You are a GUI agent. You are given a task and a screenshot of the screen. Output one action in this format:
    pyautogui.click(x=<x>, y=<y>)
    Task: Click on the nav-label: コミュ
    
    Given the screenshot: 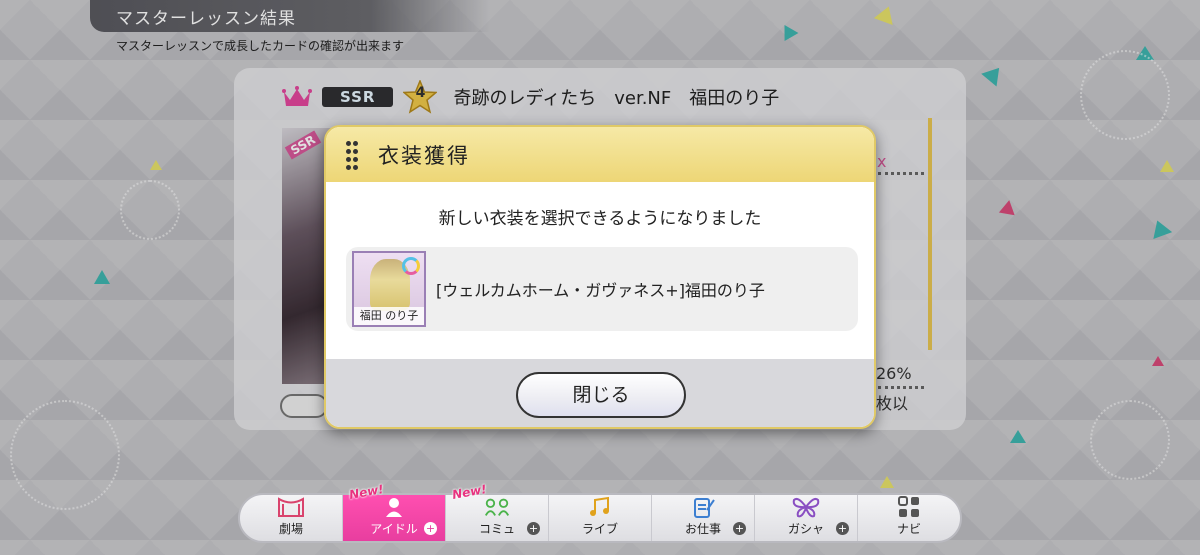 What is the action you would take?
    pyautogui.click(x=496, y=529)
    